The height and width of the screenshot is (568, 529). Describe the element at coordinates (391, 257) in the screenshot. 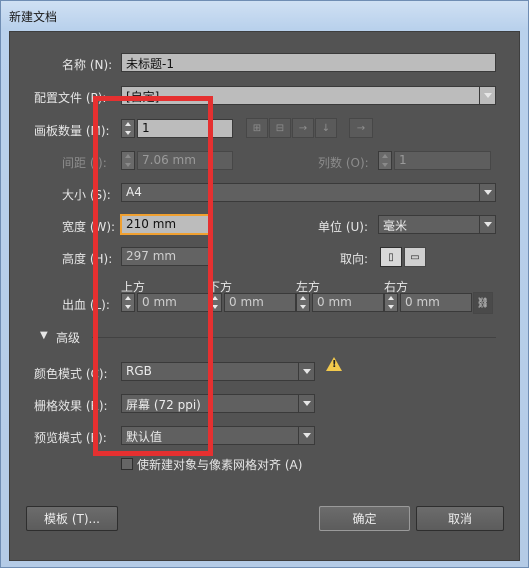

I see `portrait-icon: ▯` at that location.